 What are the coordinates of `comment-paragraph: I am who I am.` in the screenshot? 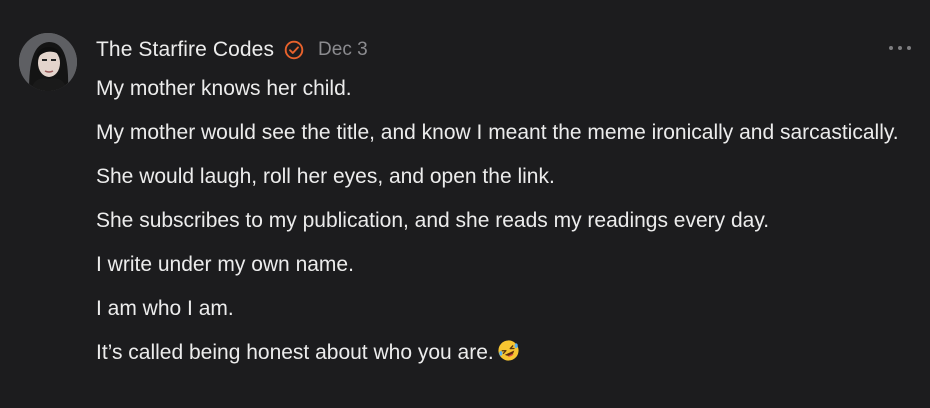 It's located at (165, 308).